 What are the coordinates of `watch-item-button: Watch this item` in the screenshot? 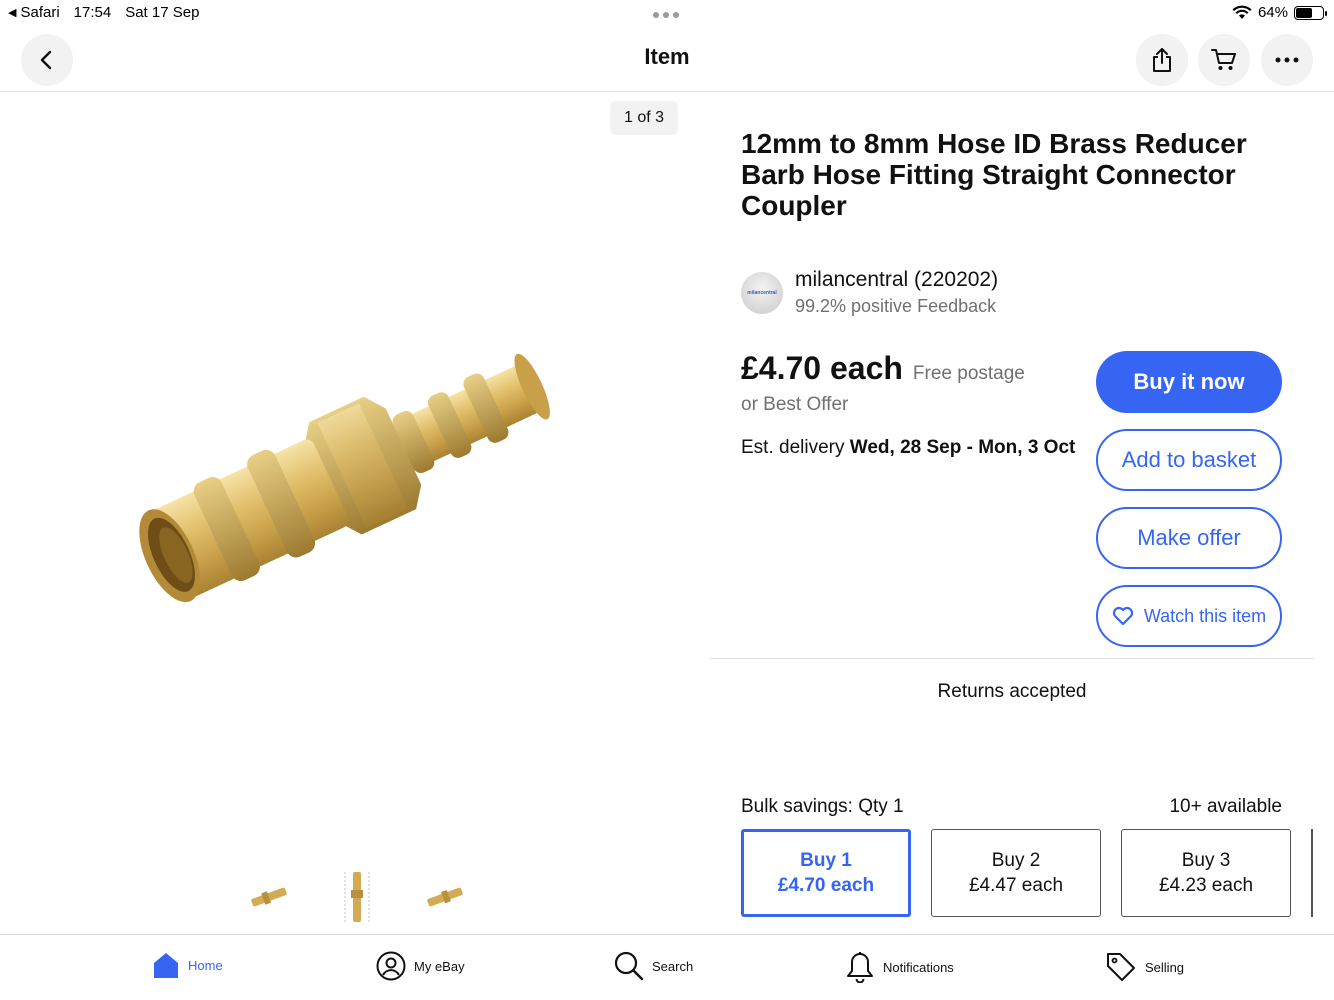 It's located at (1189, 616).